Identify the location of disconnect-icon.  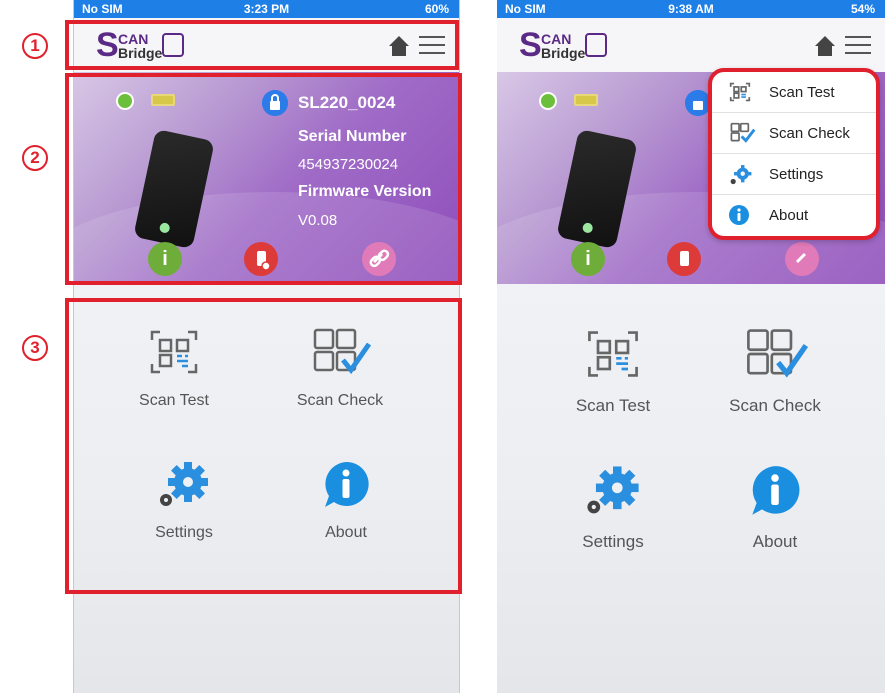
(684, 258).